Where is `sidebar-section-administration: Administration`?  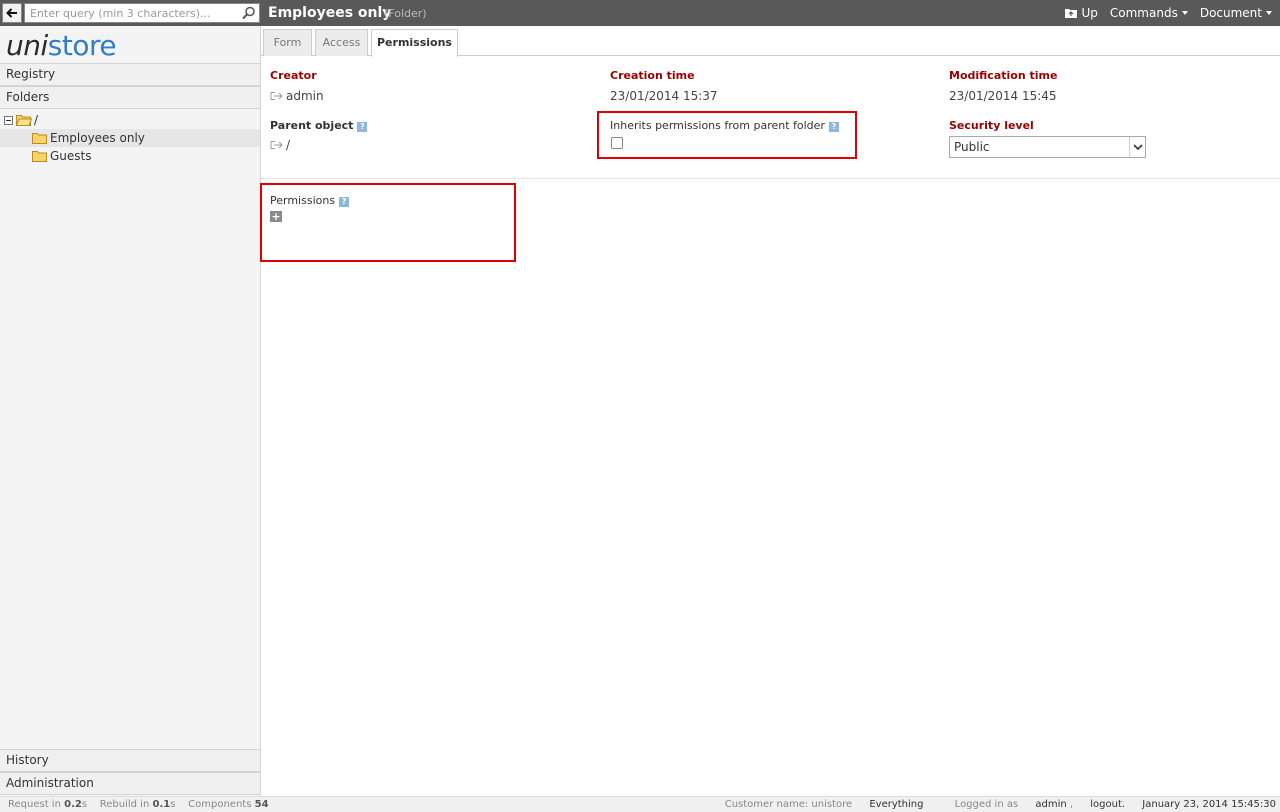 sidebar-section-administration: Administration is located at coordinates (130, 783).